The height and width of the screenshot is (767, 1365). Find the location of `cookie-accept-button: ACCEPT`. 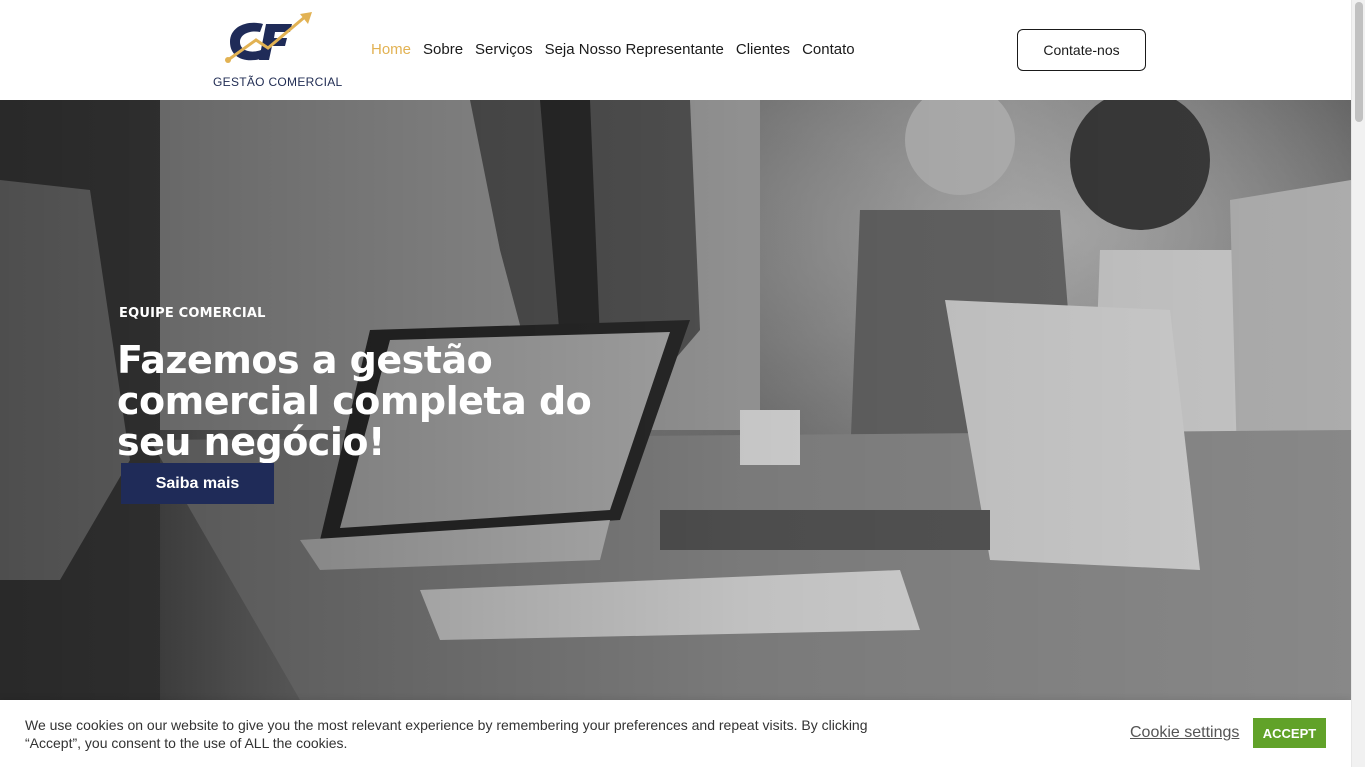

cookie-accept-button: ACCEPT is located at coordinates (1289, 733).